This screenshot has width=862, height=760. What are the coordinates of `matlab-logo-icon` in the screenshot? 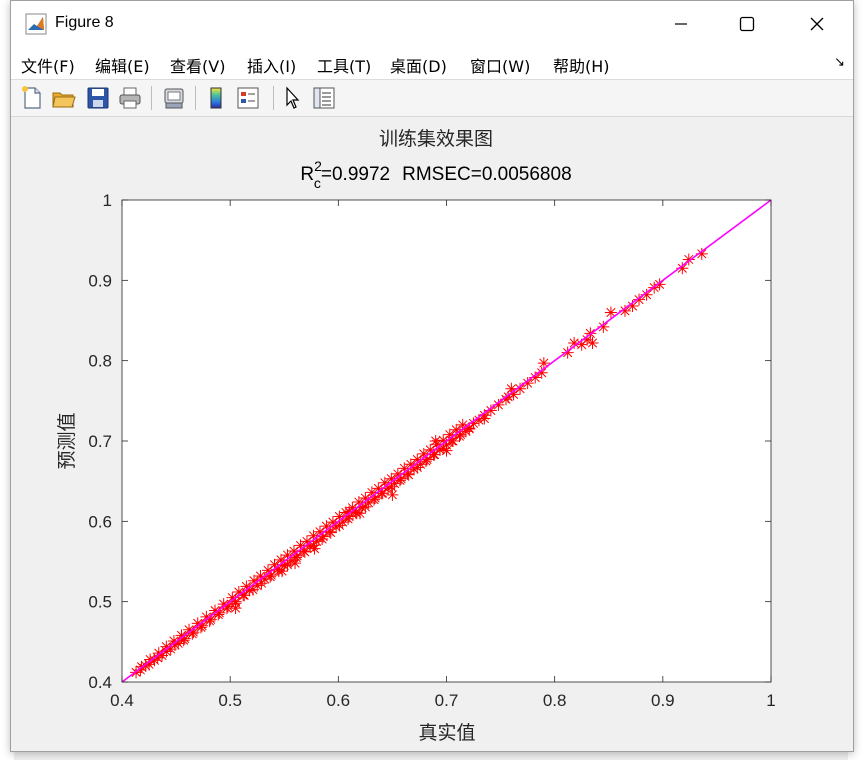 It's located at (36, 24).